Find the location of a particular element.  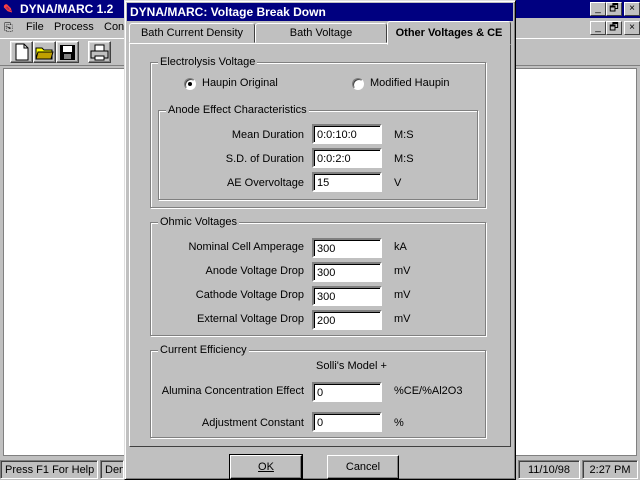

tab-bath-current-density: Bath Current Density is located at coordinates (192, 33).